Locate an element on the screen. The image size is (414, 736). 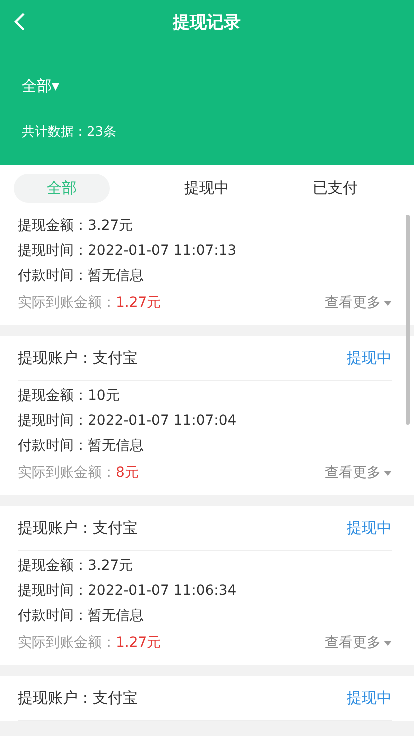
filter-tab: 提现中 is located at coordinates (207, 188).